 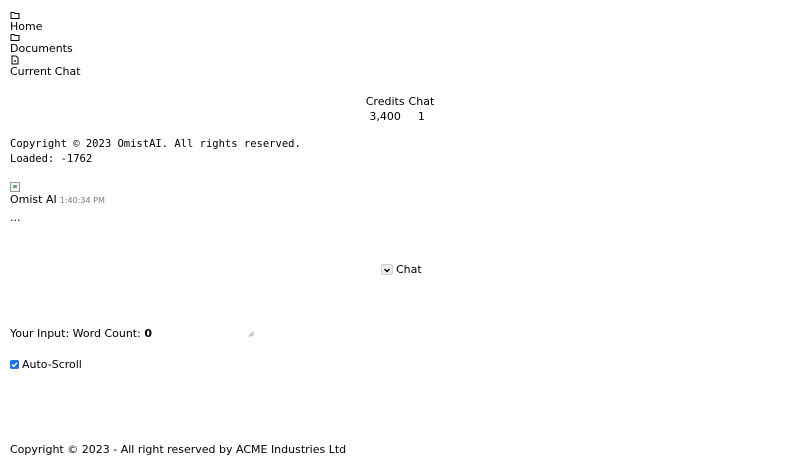 I want to click on stats-value-chat: 1, so click(x=421, y=116).